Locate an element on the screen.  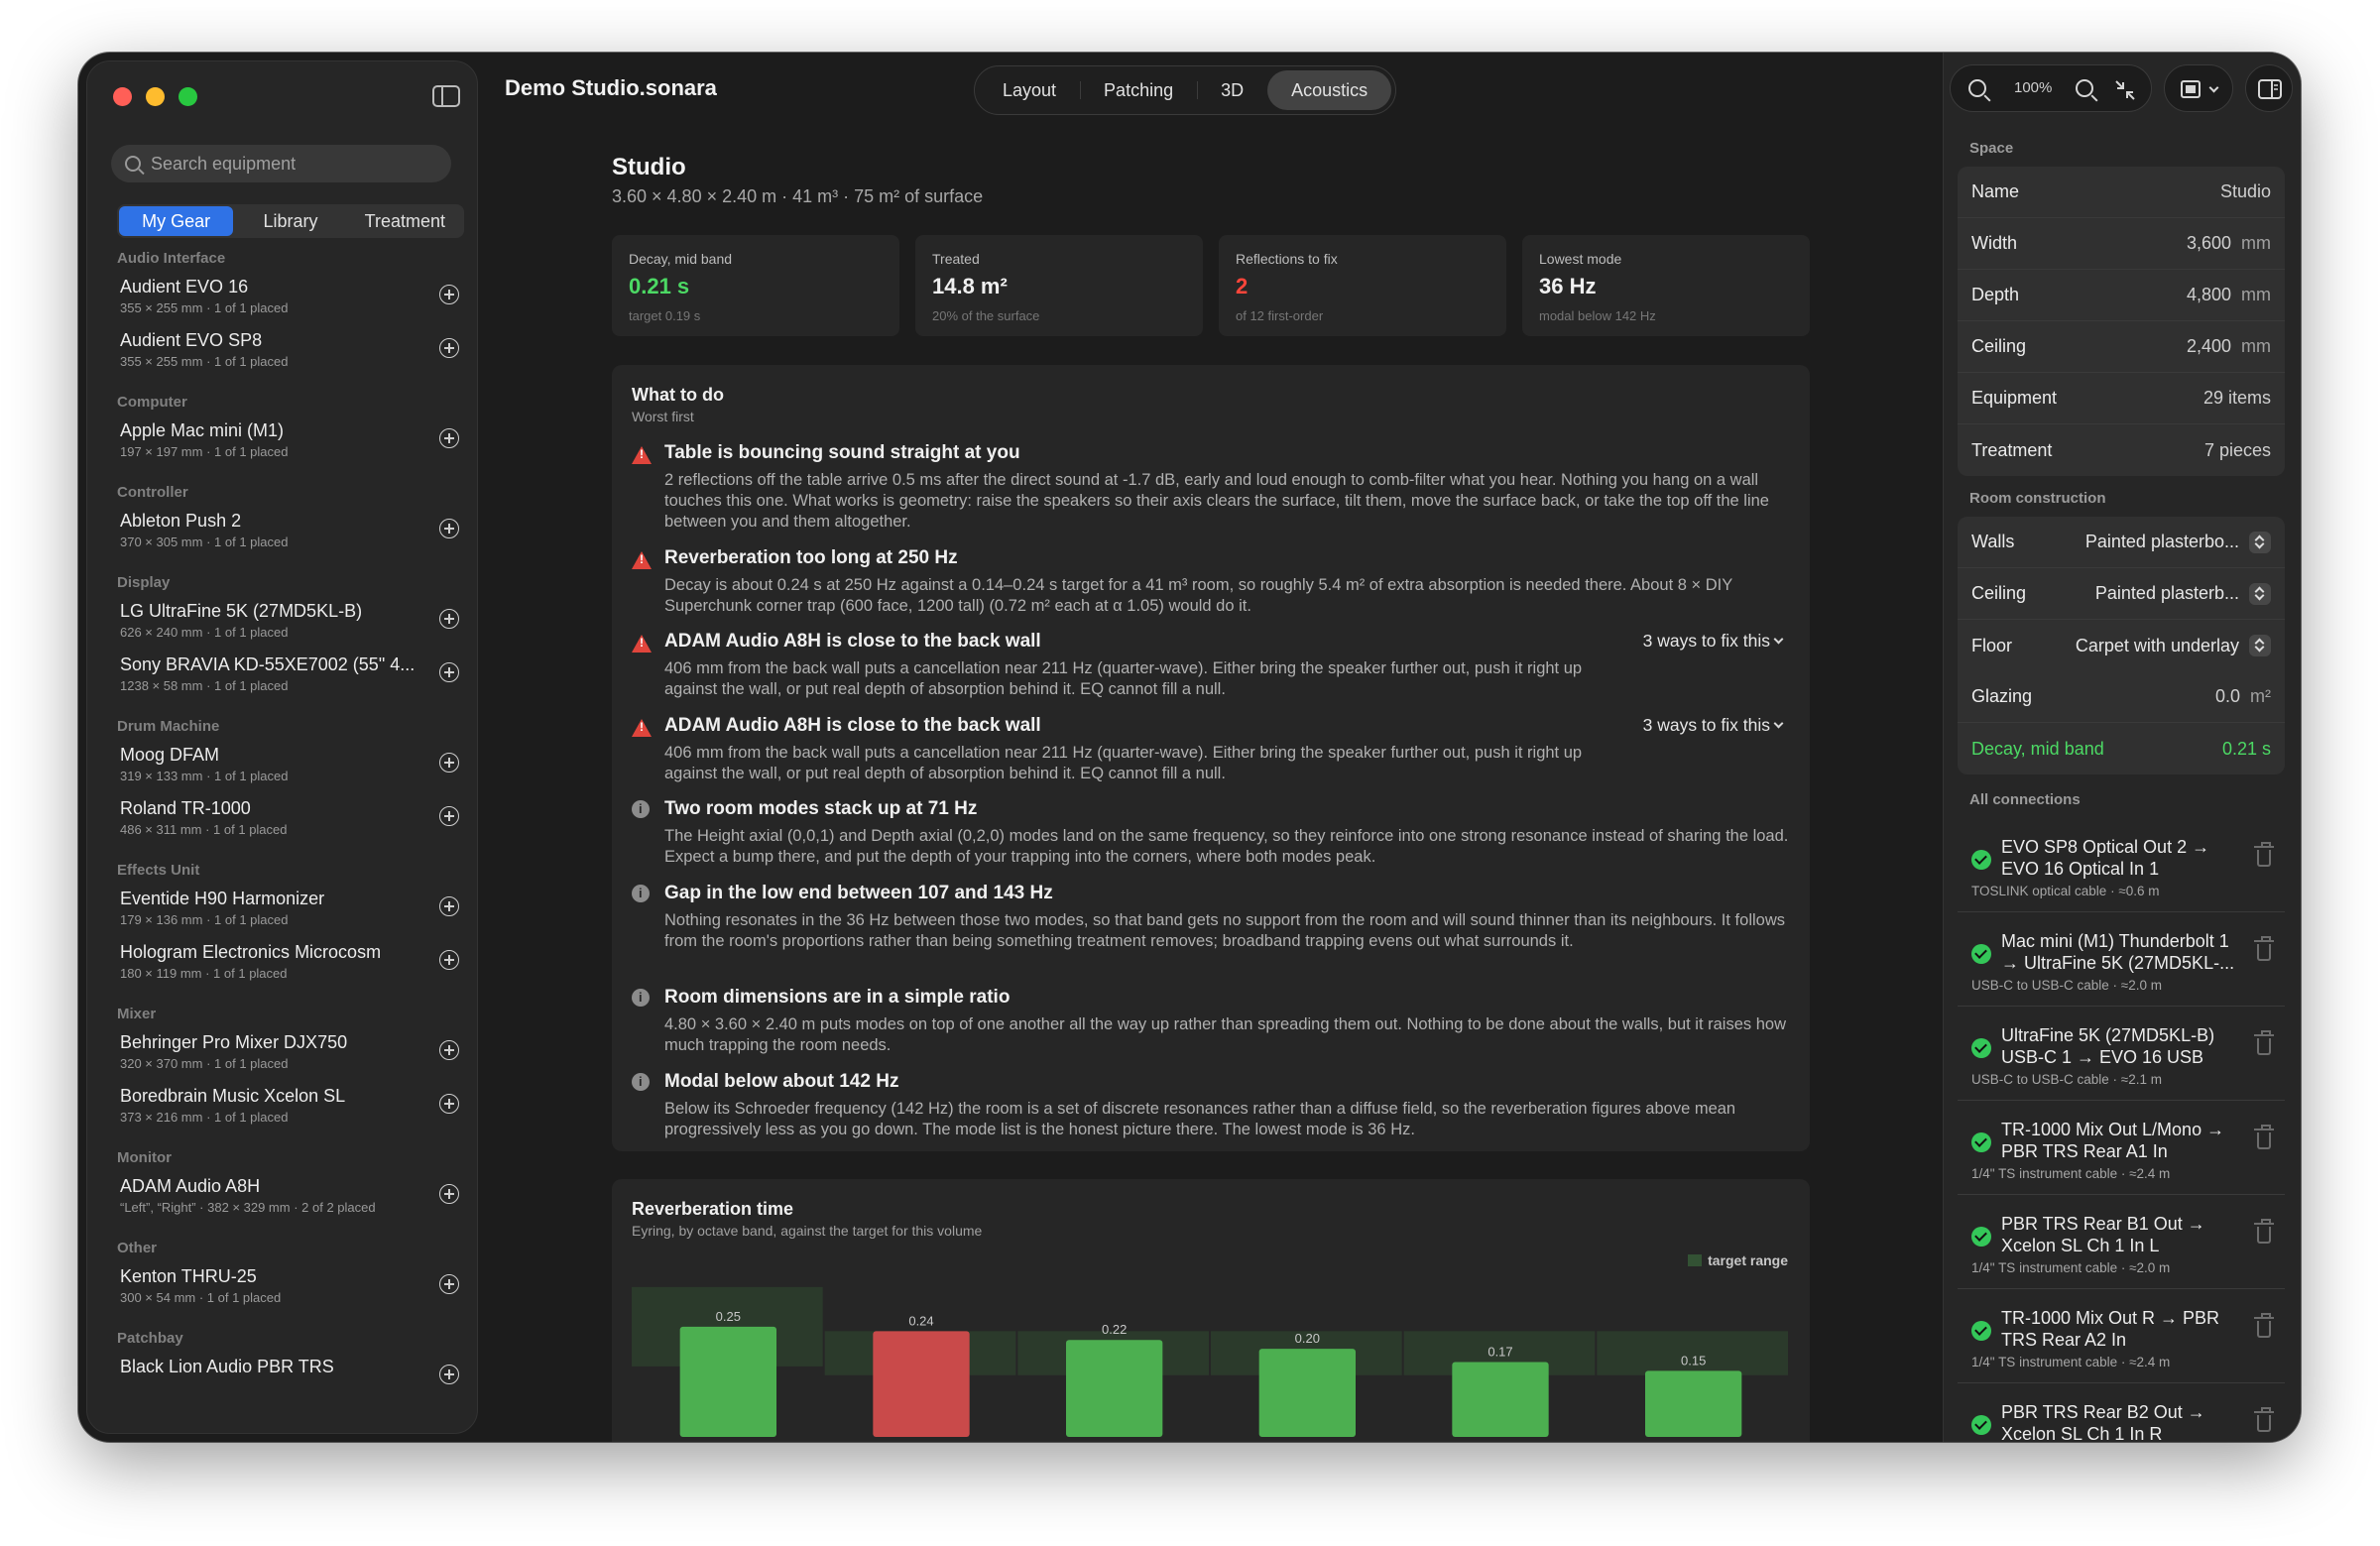
space-row-depth: Depth 4,800 mm is located at coordinates (2121, 295).